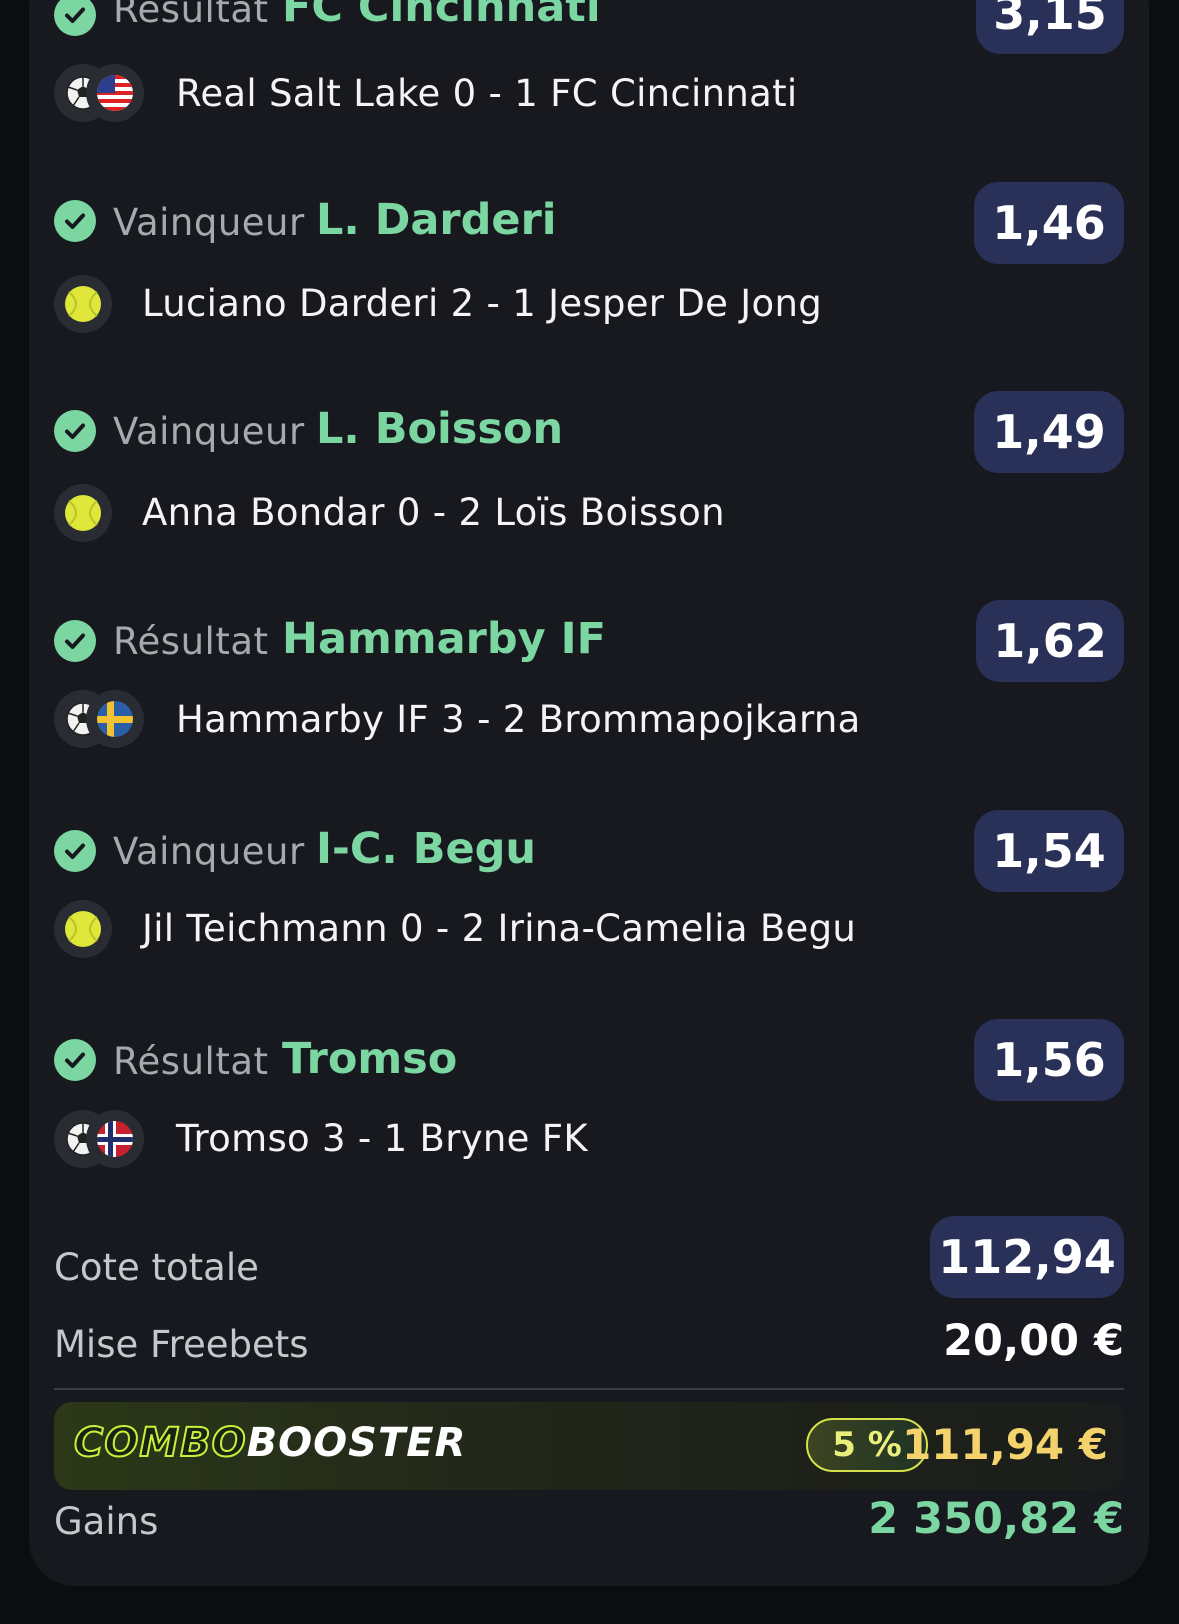 This screenshot has height=1624, width=1179. Describe the element at coordinates (1005, 1444) in the screenshot. I see `booster-amount: 111,94 €` at that location.